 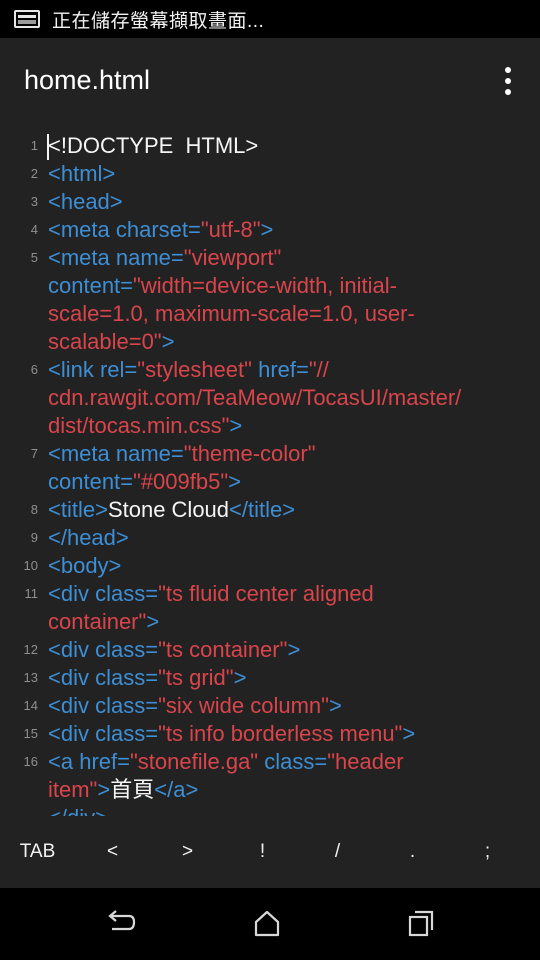 I want to click on text-cursor, so click(x=48, y=147).